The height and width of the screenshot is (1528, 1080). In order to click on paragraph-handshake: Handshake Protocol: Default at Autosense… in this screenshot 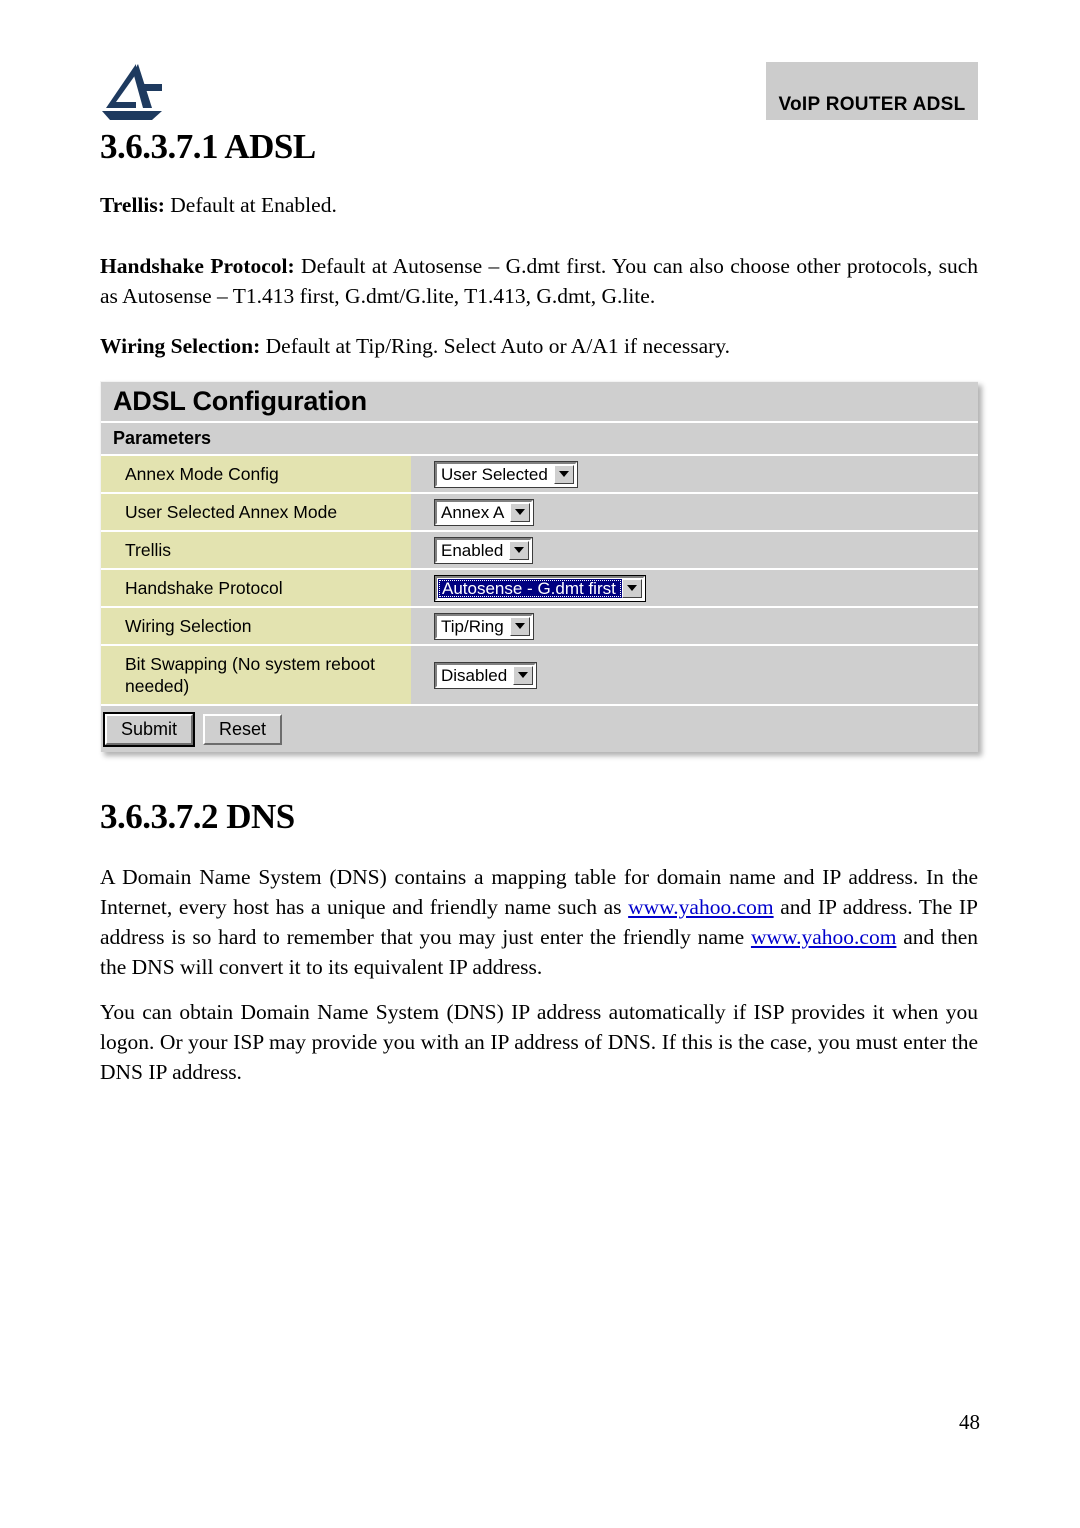, I will do `click(539, 281)`.